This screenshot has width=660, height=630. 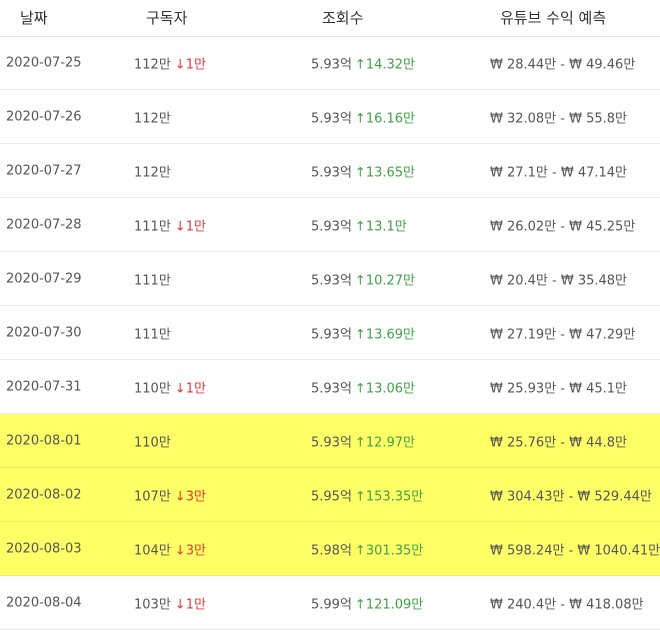 What do you see at coordinates (385, 172) in the screenshot?
I see `view-change: ↑13.65만` at bounding box center [385, 172].